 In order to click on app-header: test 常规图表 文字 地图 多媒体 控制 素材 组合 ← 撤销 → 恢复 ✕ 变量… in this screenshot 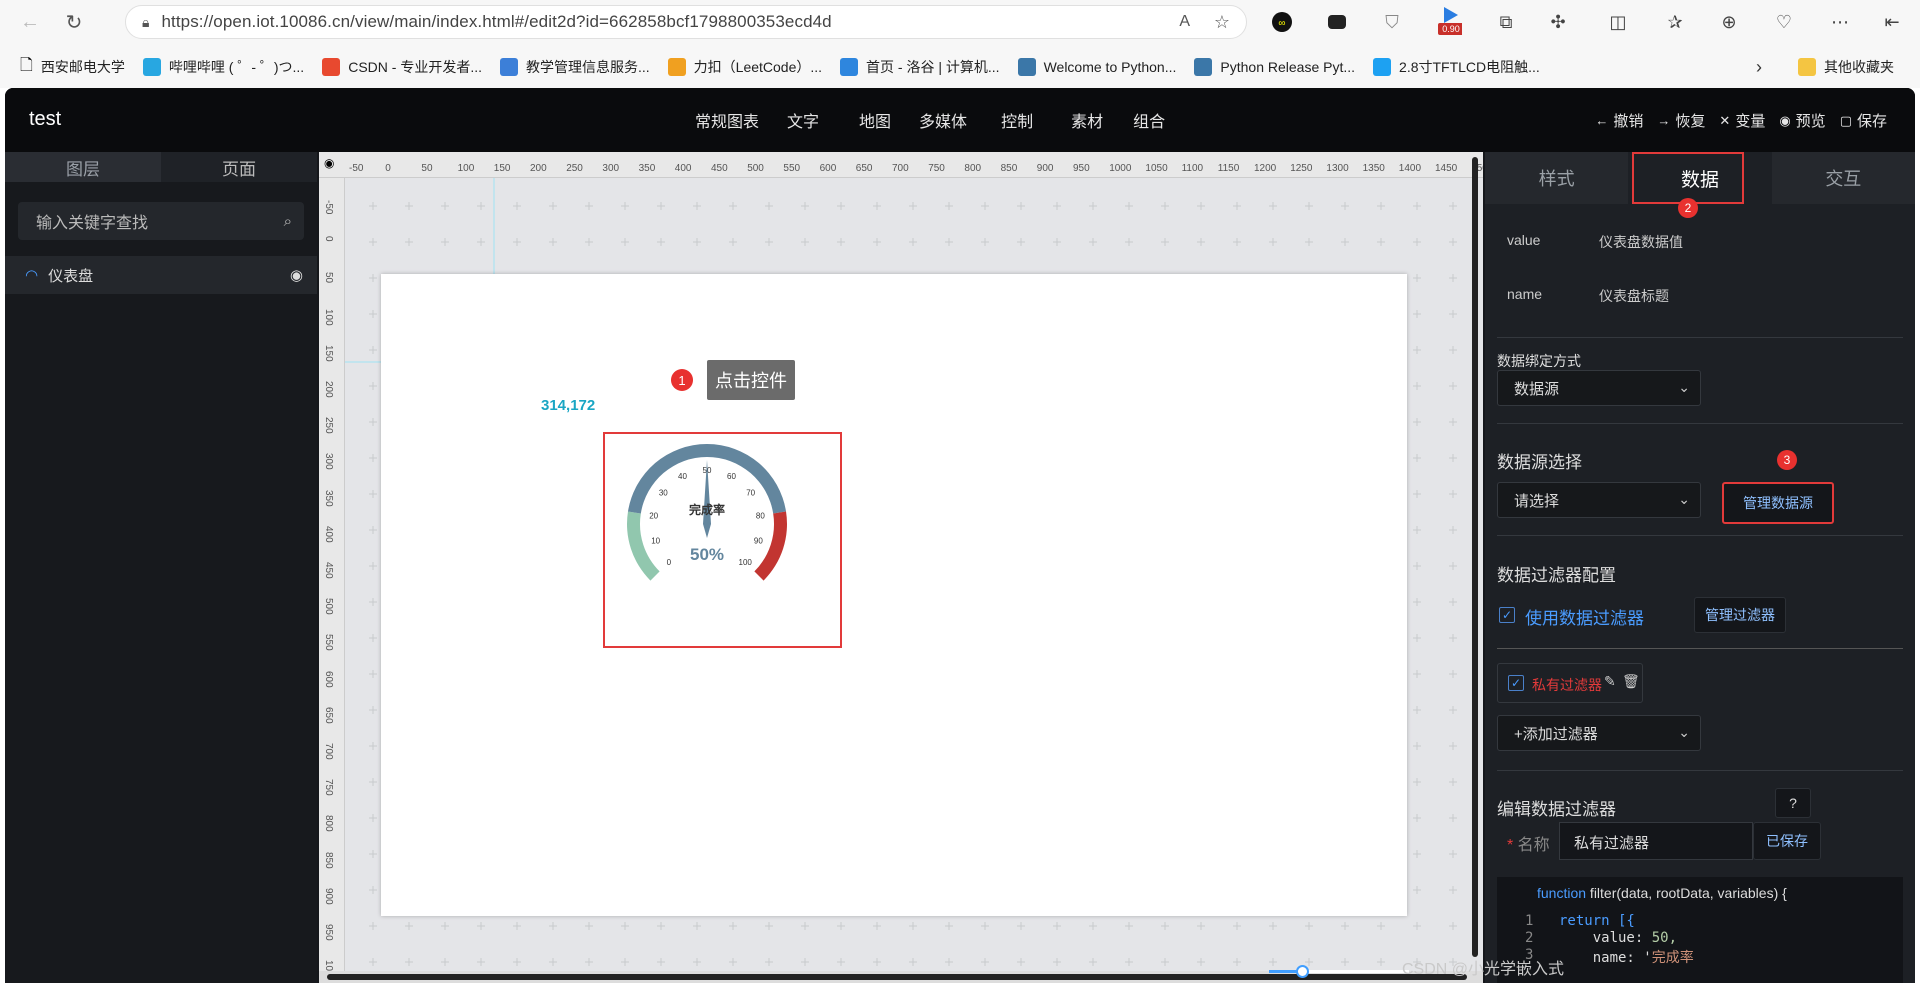, I will do `click(960, 120)`.